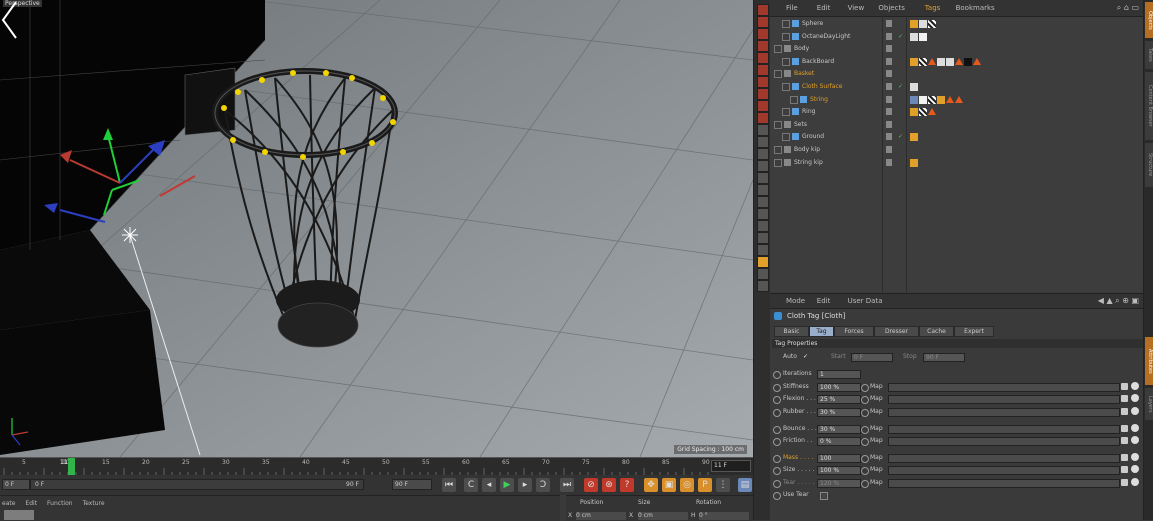 The image size is (1153, 521). Describe the element at coordinates (449, 485) in the screenshot. I see `go-to-start-icon: ⏮` at that location.